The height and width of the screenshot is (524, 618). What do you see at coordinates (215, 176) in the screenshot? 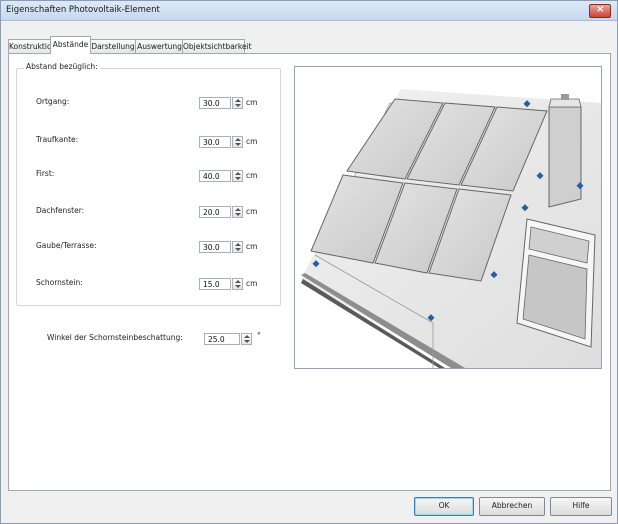
I see `first-input: 40.0` at bounding box center [215, 176].